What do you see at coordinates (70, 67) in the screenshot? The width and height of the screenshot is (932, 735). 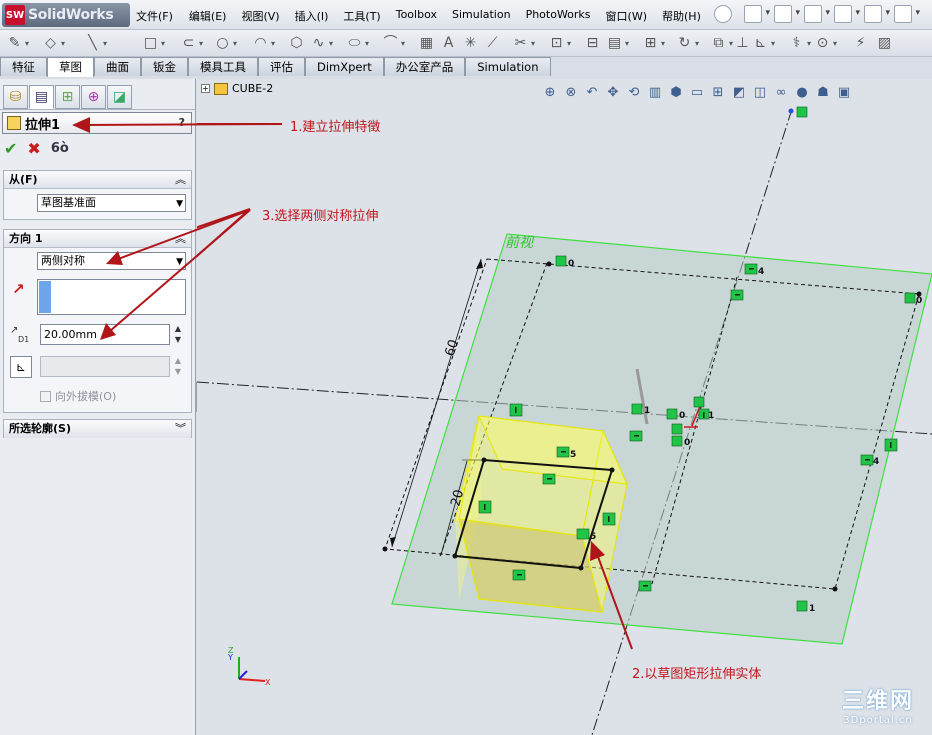 I see `tab-sketch: 草图` at bounding box center [70, 67].